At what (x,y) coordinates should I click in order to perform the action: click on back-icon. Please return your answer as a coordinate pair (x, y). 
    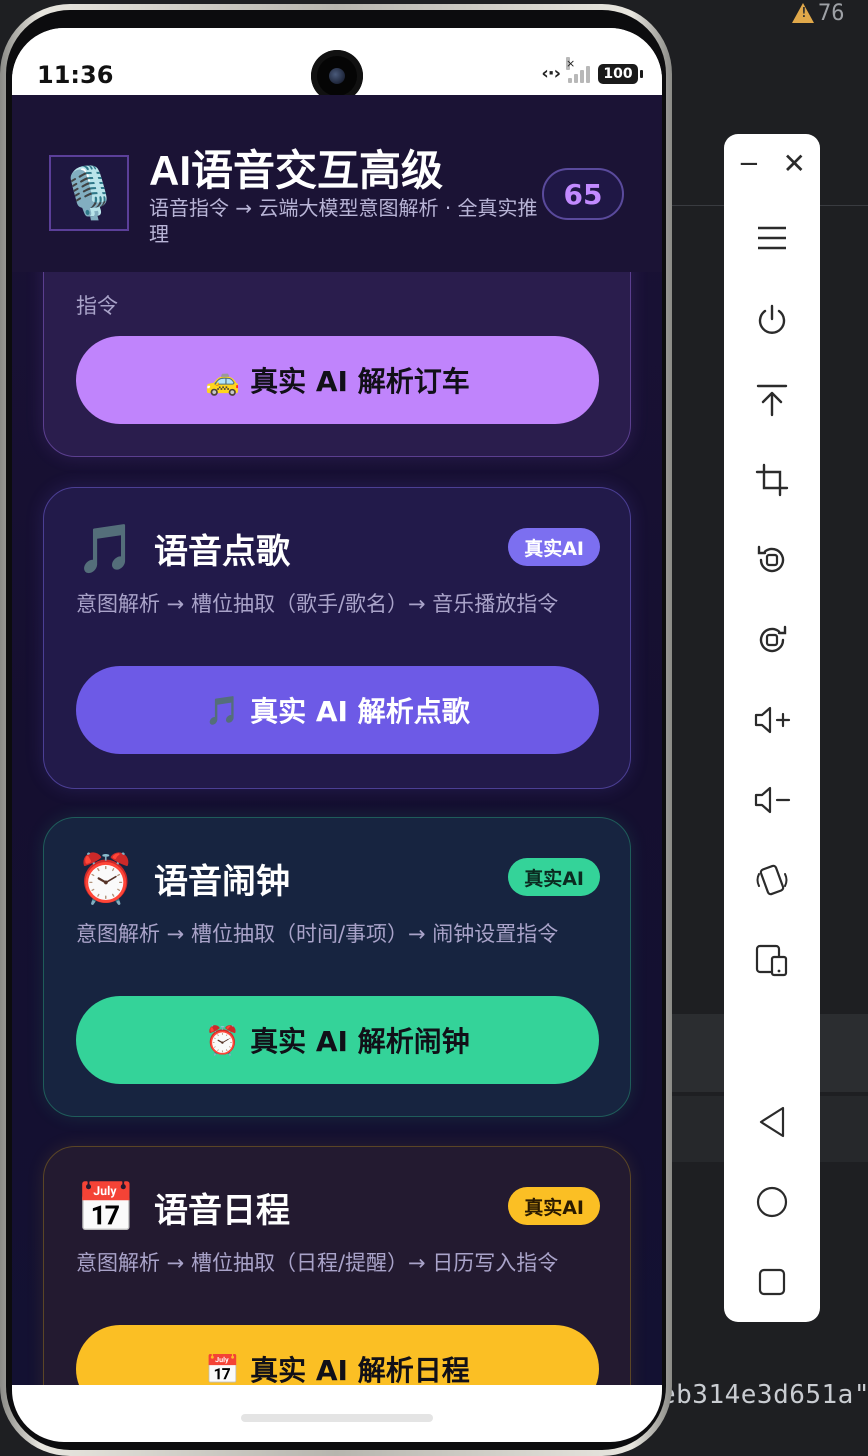
    Looking at the image, I should click on (772, 1122).